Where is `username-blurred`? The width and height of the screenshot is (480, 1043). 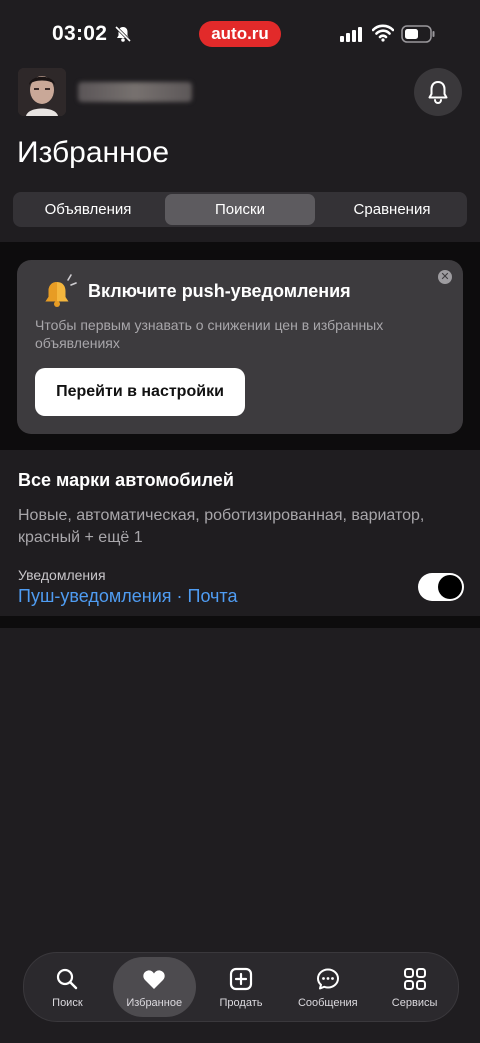 username-blurred is located at coordinates (135, 92).